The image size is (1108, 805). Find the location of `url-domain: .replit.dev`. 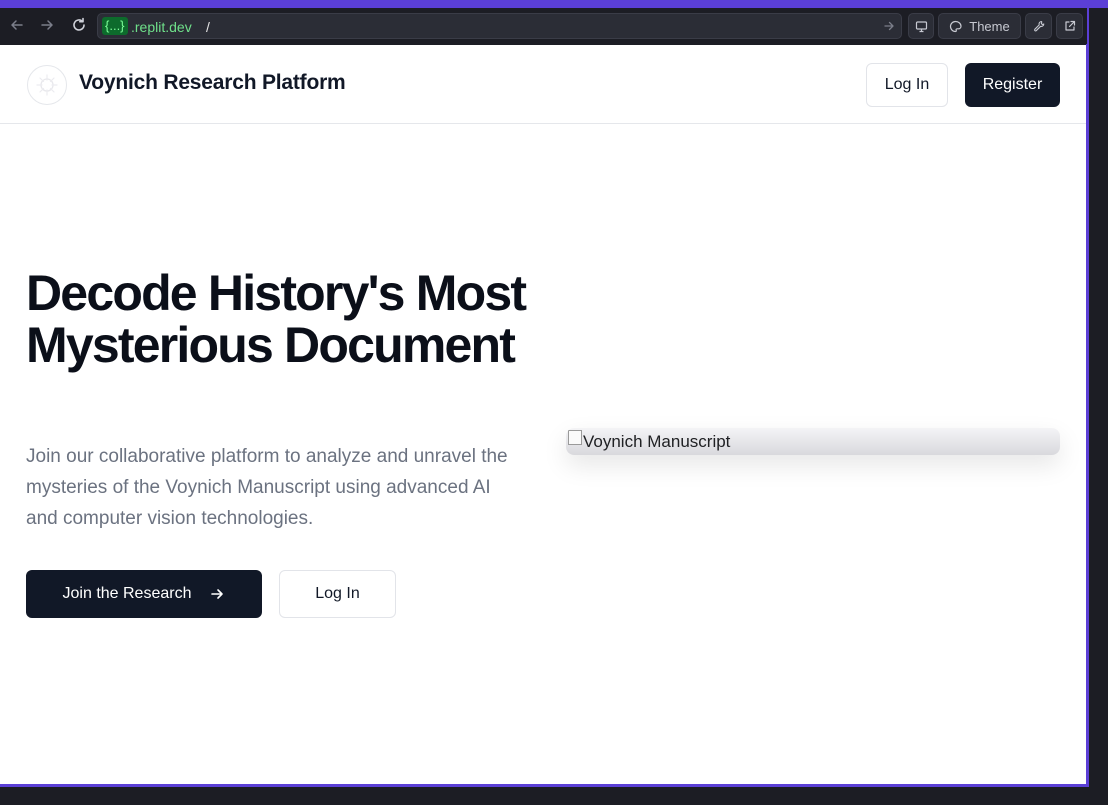

url-domain: .replit.dev is located at coordinates (161, 27).